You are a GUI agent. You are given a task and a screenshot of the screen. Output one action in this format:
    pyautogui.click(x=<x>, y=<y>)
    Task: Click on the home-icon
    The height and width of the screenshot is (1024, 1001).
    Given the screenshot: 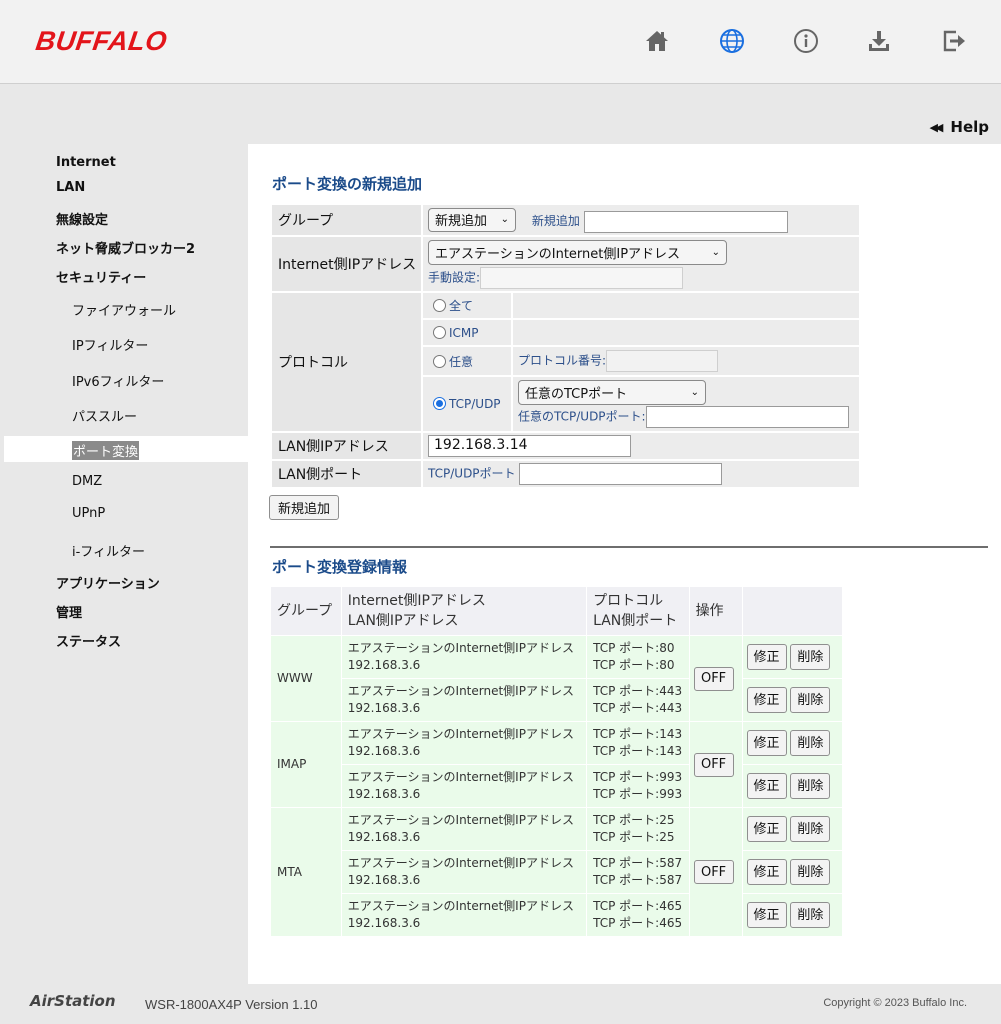 What is the action you would take?
    pyautogui.click(x=657, y=41)
    